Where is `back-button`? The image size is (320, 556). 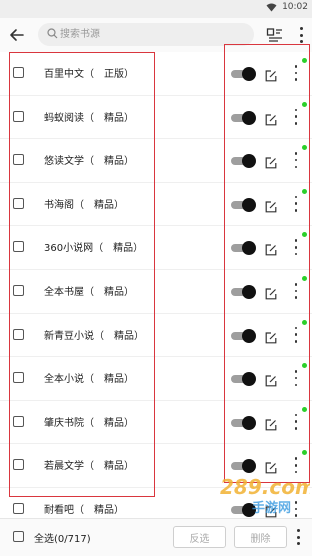
back-button is located at coordinates (17, 35).